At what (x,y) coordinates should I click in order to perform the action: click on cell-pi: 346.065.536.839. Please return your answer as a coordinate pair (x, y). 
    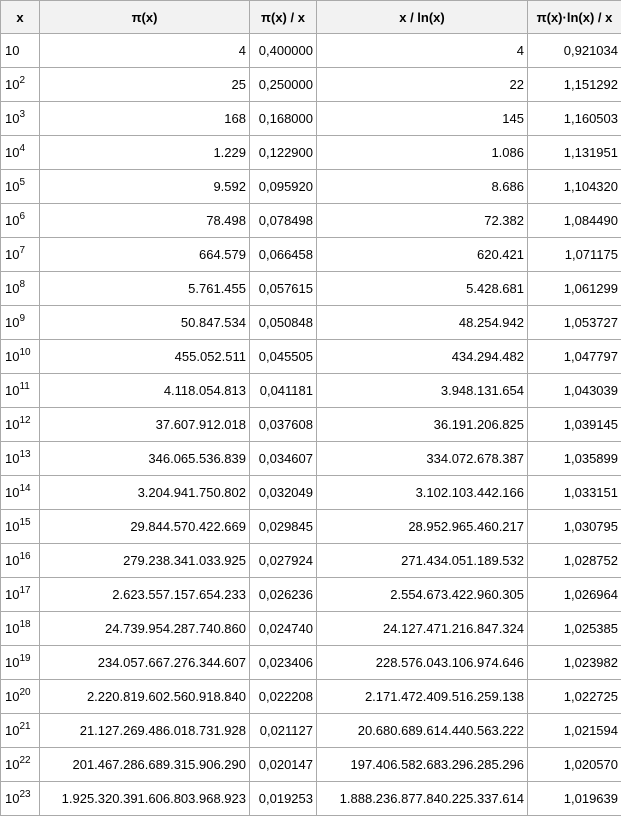
    Looking at the image, I should click on (144, 458).